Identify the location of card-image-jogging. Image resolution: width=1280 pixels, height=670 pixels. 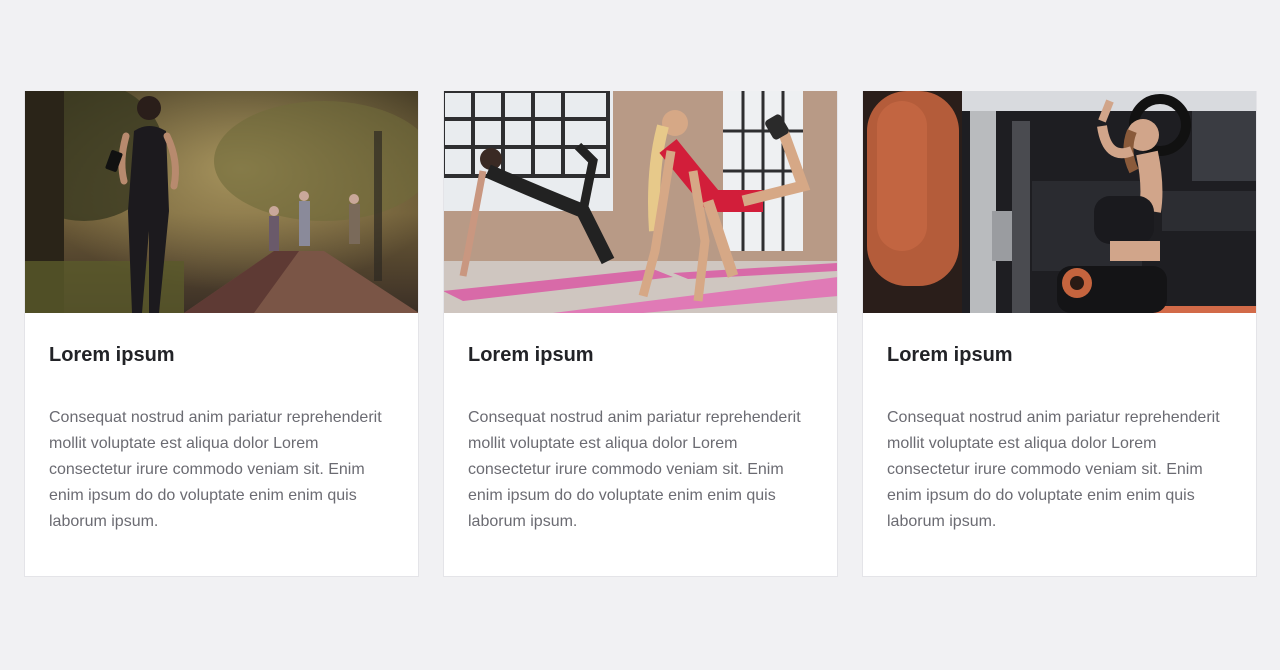
(221, 202).